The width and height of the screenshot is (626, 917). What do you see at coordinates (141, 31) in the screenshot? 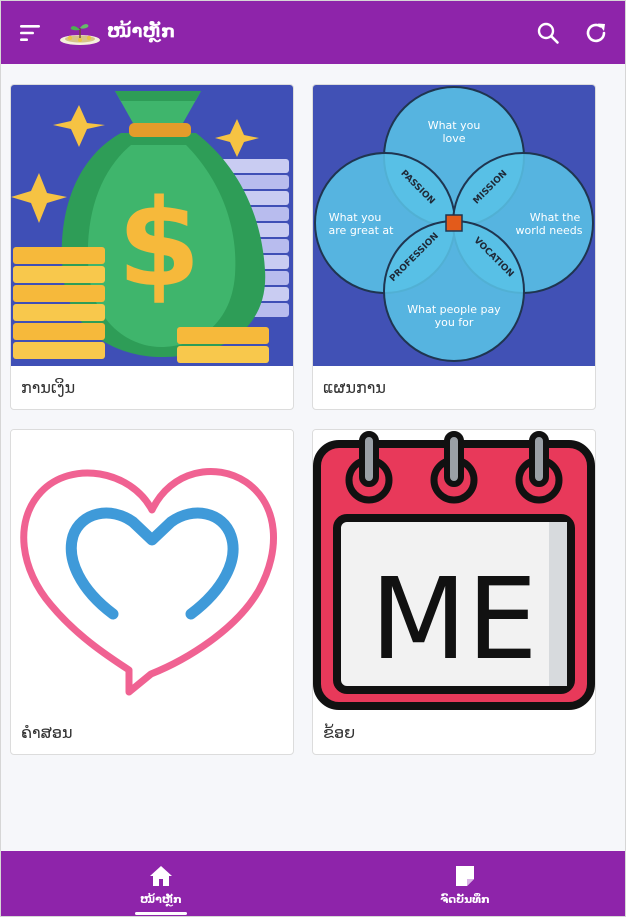
I see `page-title: ໜ້າຫຼັກ` at bounding box center [141, 31].